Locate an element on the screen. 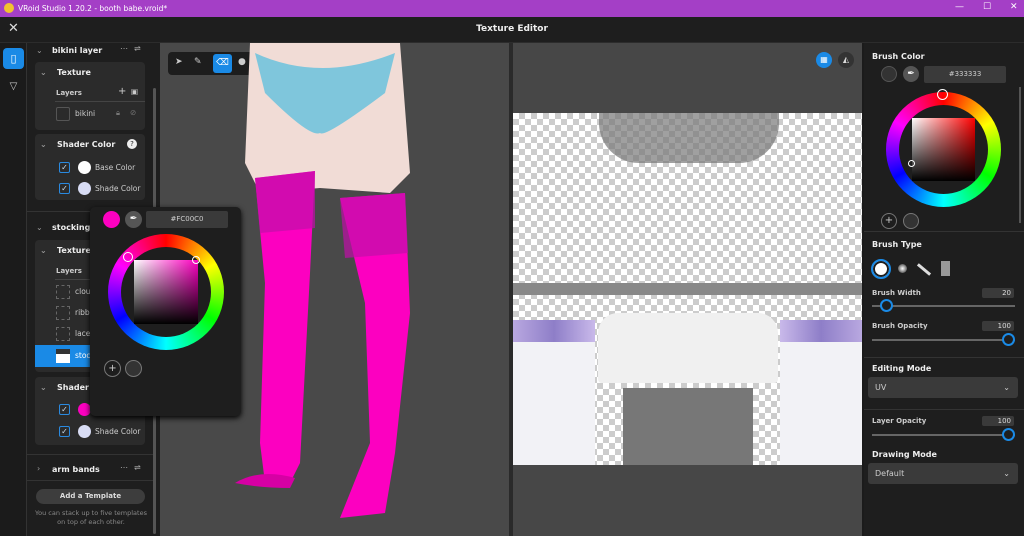  line-brush-icon is located at coordinates (924, 269).